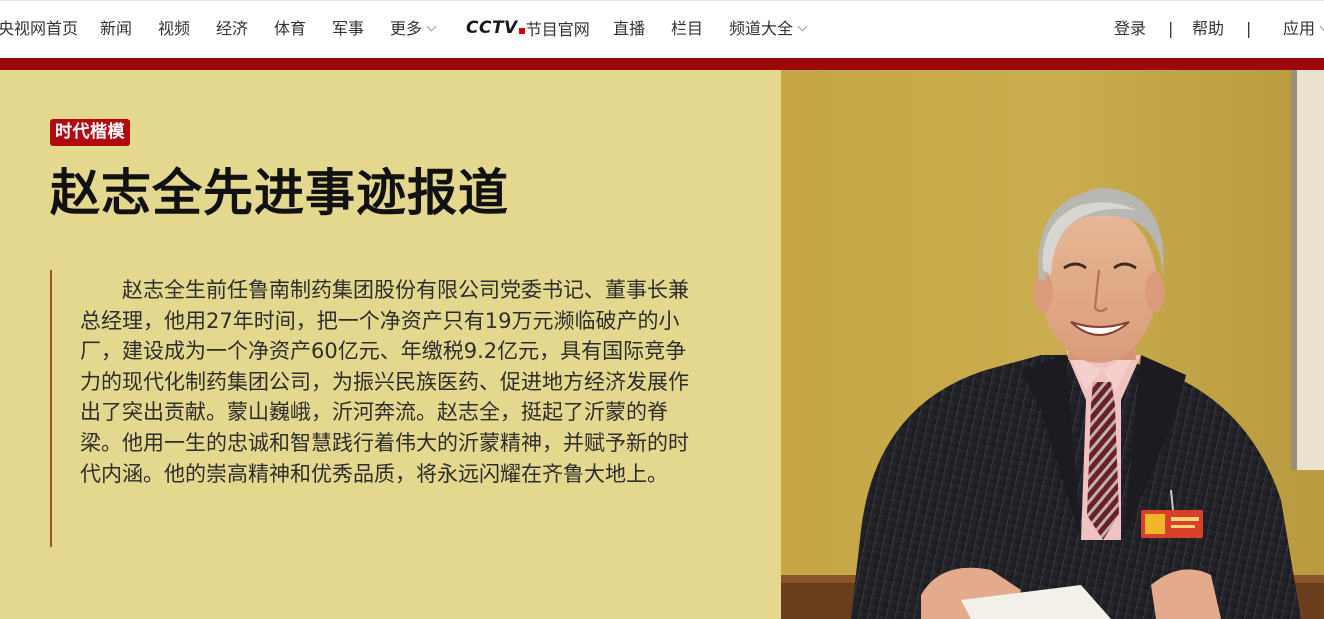  I want to click on nav-link-columns: 栏目, so click(687, 29).